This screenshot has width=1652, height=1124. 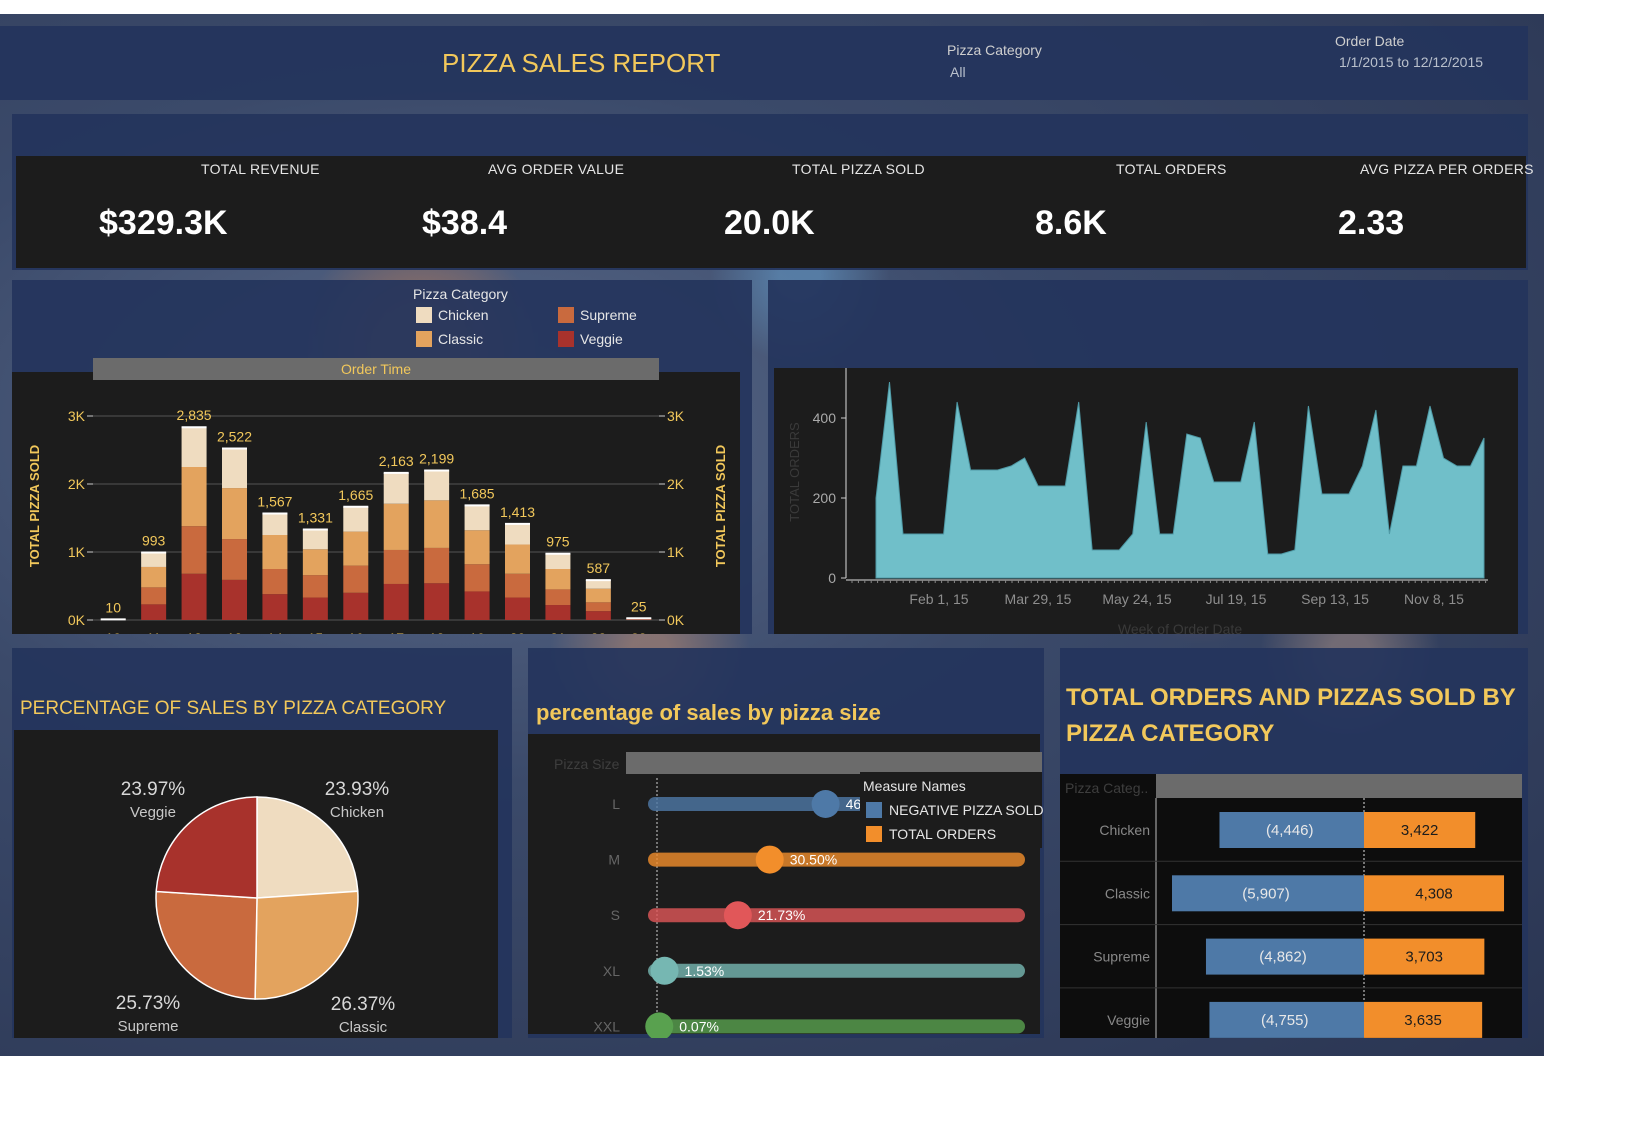 What do you see at coordinates (424, 315) in the screenshot?
I see `legend-swatch-chicken` at bounding box center [424, 315].